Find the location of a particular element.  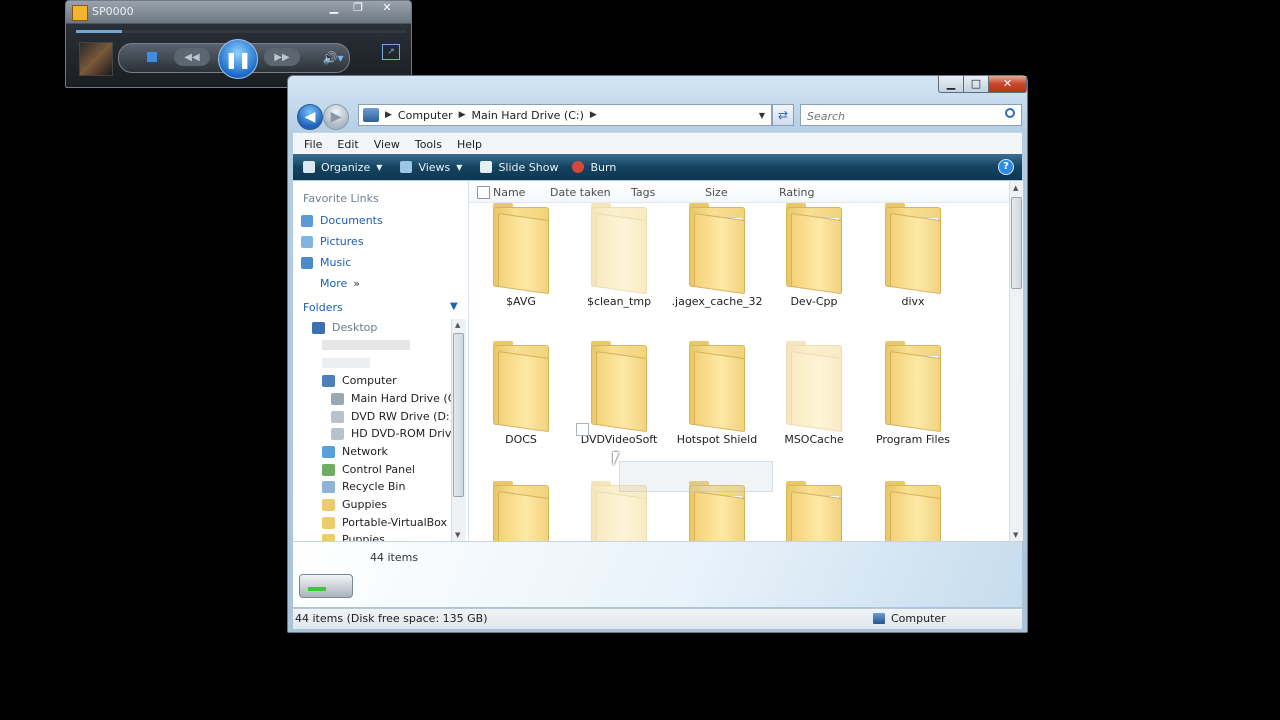

column-size: Size is located at coordinates (716, 192).